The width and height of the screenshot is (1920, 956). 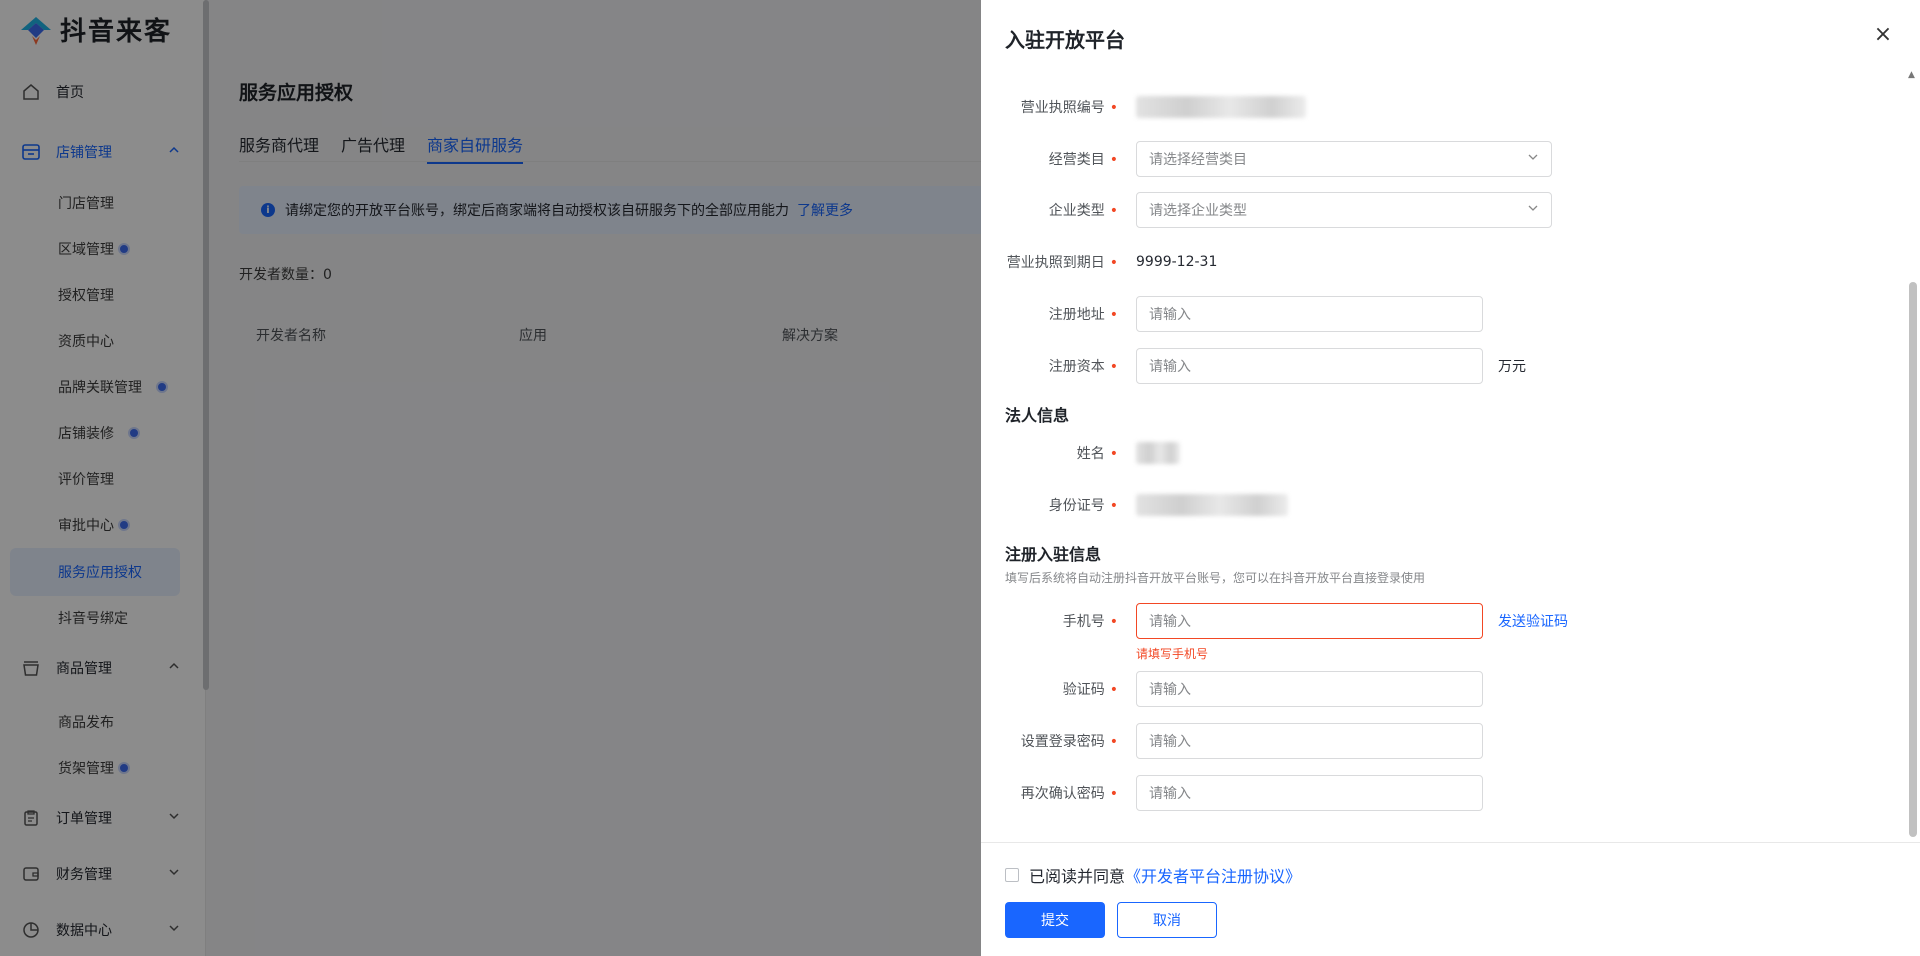 What do you see at coordinates (1083, 159) in the screenshot?
I see `field-label: 经营类目` at bounding box center [1083, 159].